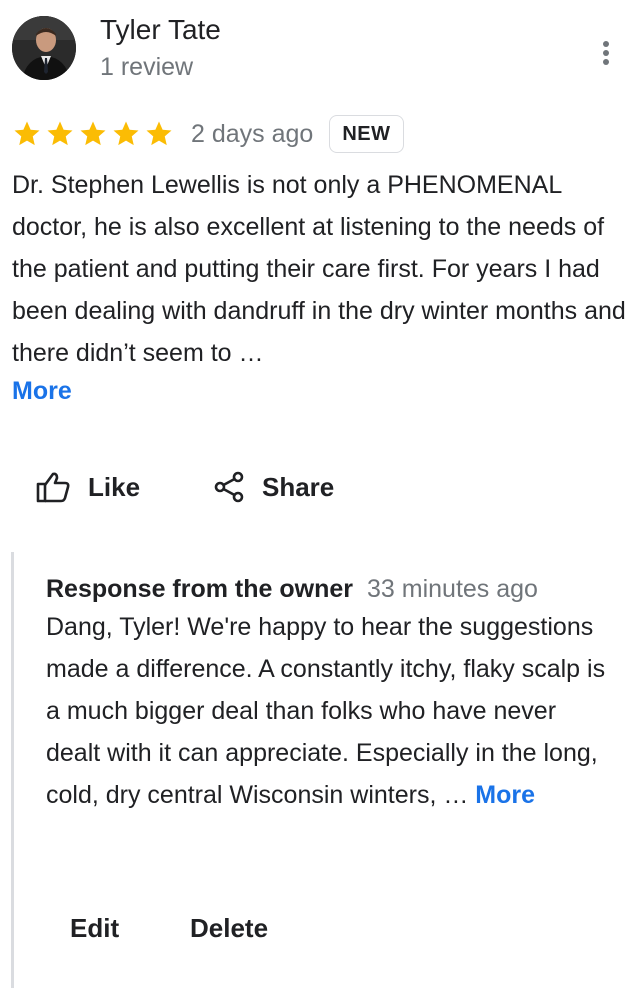  I want to click on new-badge: NEW, so click(366, 134).